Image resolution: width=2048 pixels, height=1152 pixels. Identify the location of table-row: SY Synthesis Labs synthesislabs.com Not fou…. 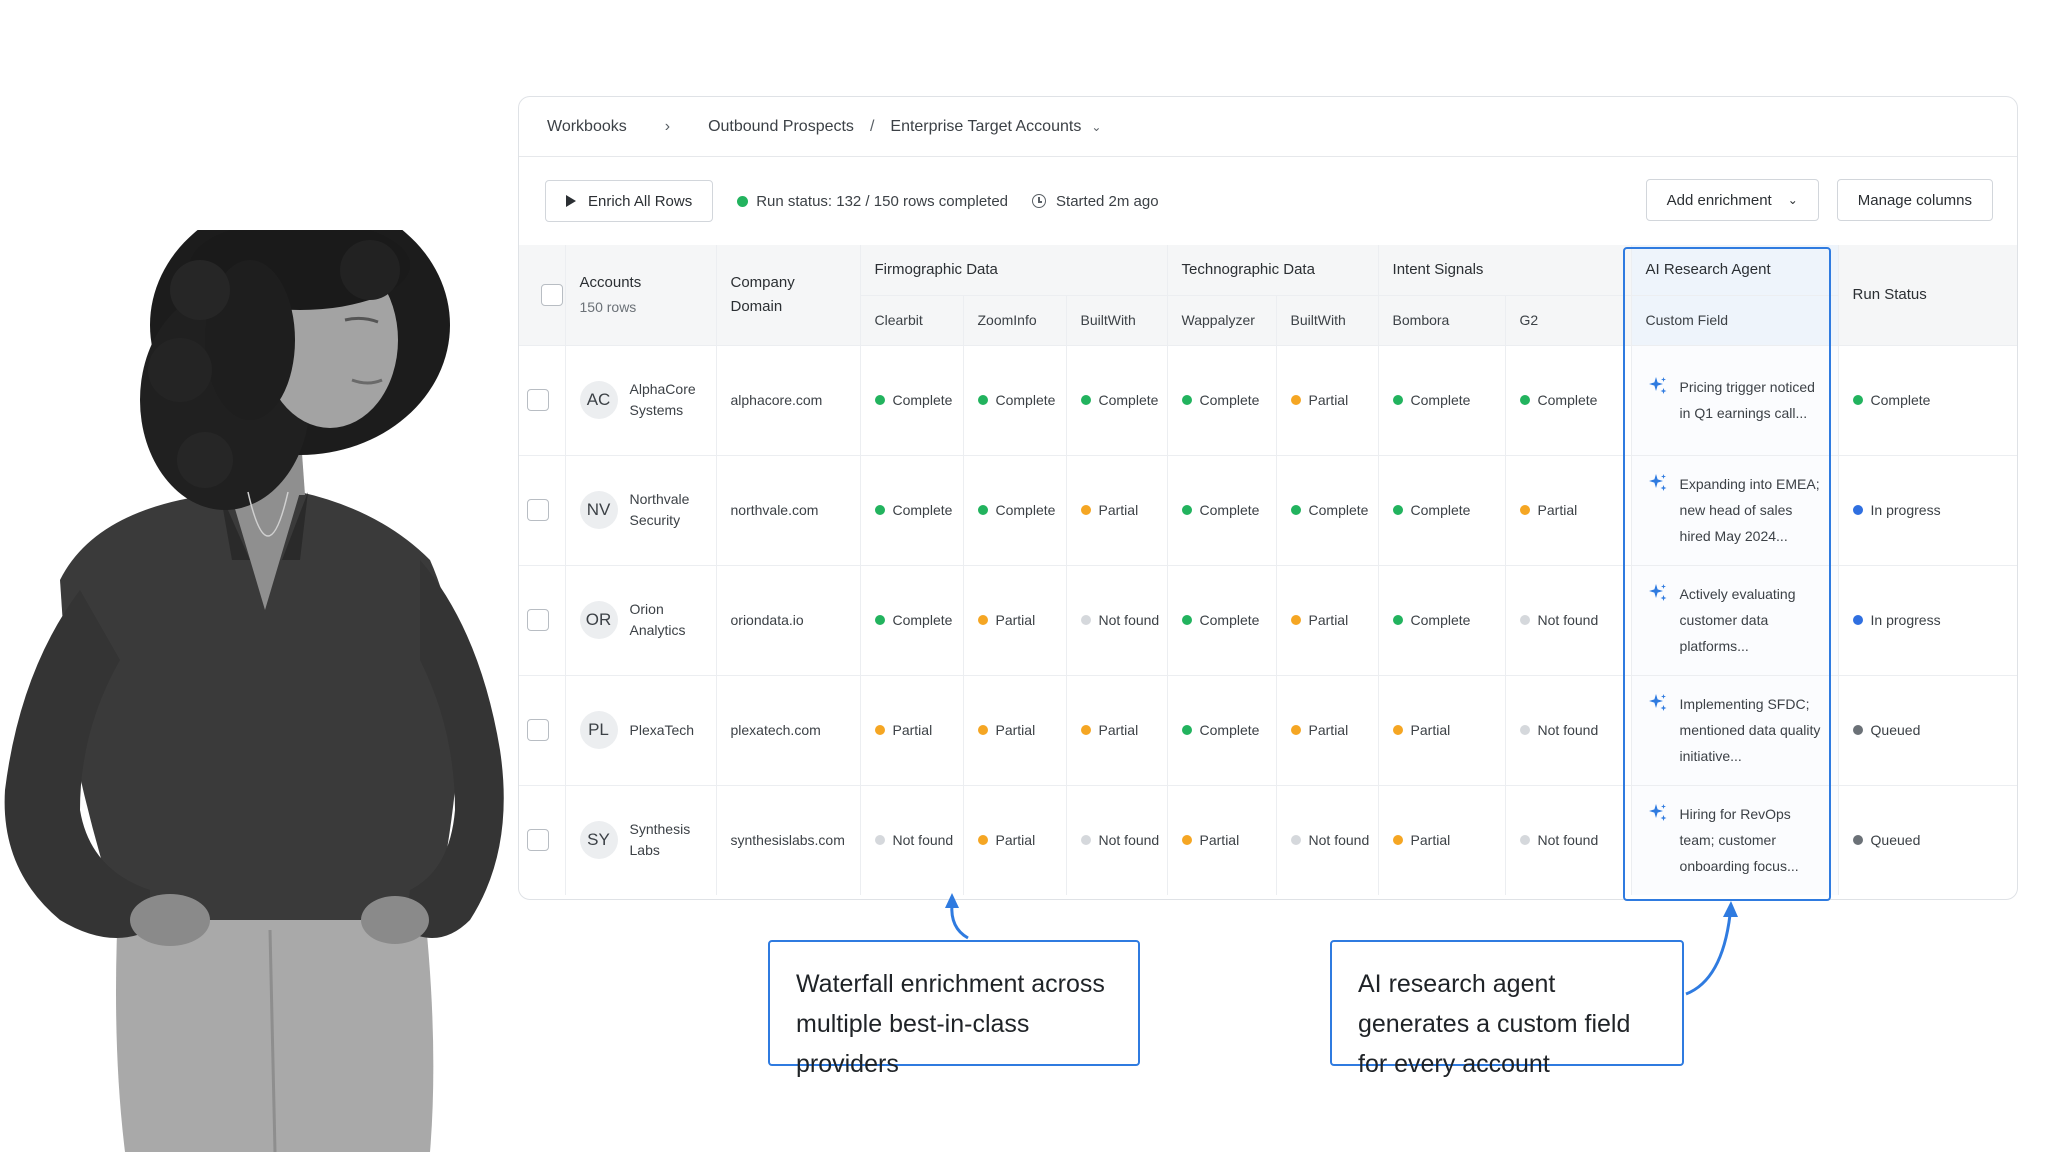
(1268, 840).